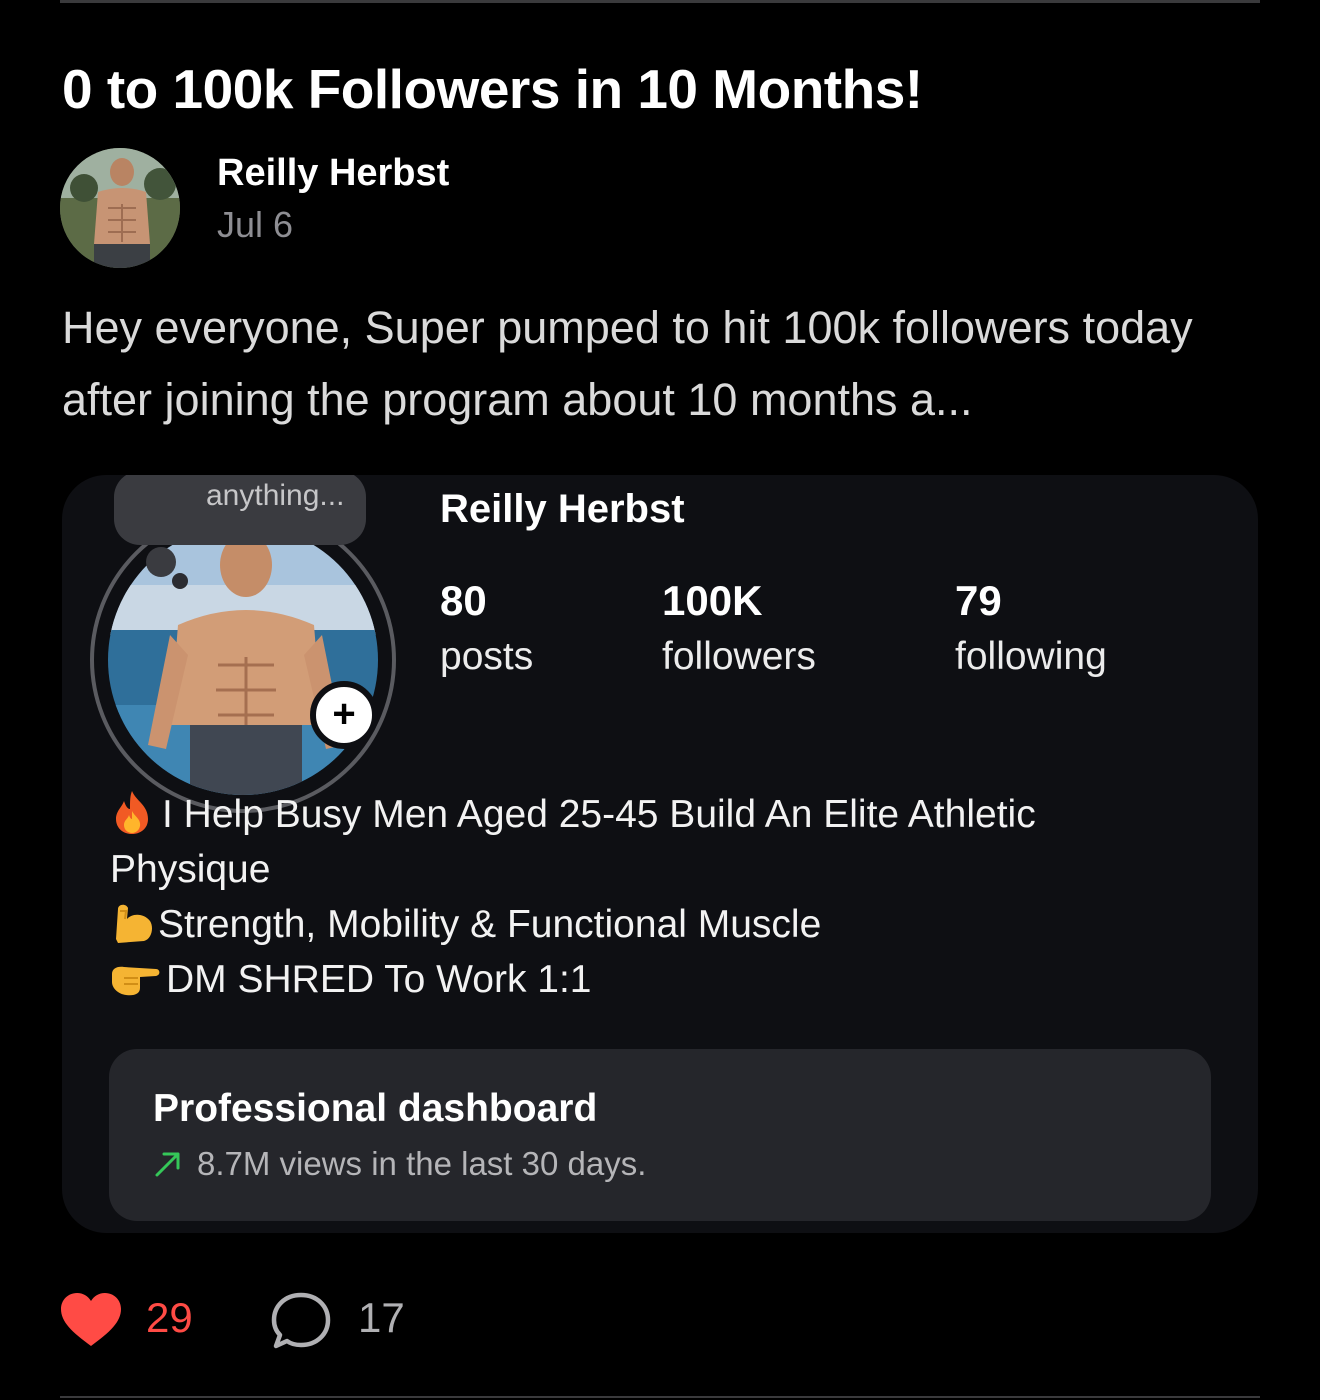  What do you see at coordinates (1031, 656) in the screenshot?
I see `stat-following-label: following` at bounding box center [1031, 656].